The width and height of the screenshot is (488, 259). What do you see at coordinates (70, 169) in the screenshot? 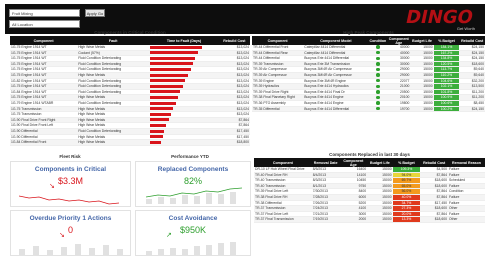
I see `card-title: Components in Critical` at bounding box center [70, 169].